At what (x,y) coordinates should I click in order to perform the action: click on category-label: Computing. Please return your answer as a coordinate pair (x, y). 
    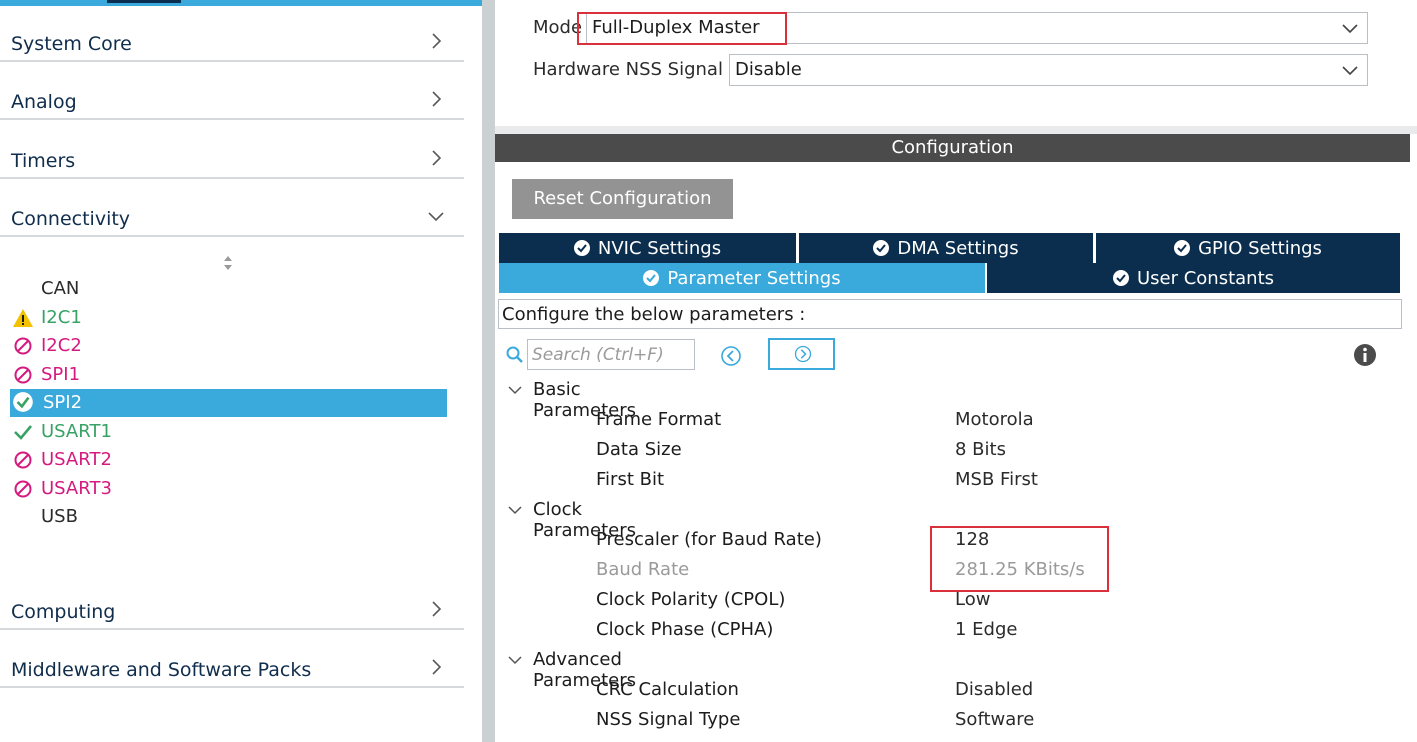
    Looking at the image, I should click on (63, 612).